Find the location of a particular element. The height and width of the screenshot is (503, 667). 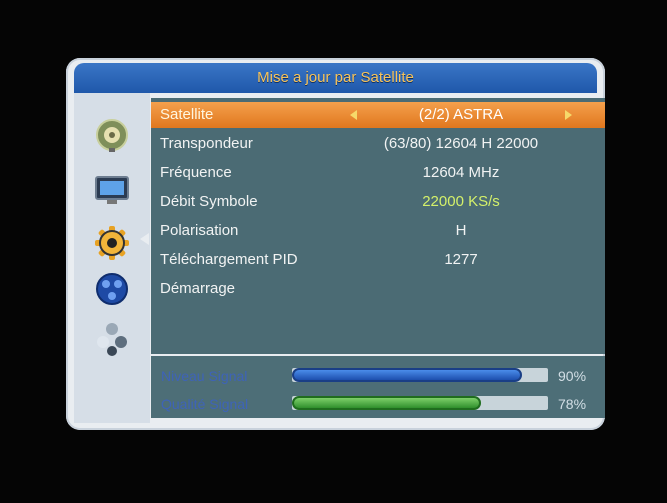

row-telechargement-pid: Téléchargement PID 1277 is located at coordinates (378, 260).